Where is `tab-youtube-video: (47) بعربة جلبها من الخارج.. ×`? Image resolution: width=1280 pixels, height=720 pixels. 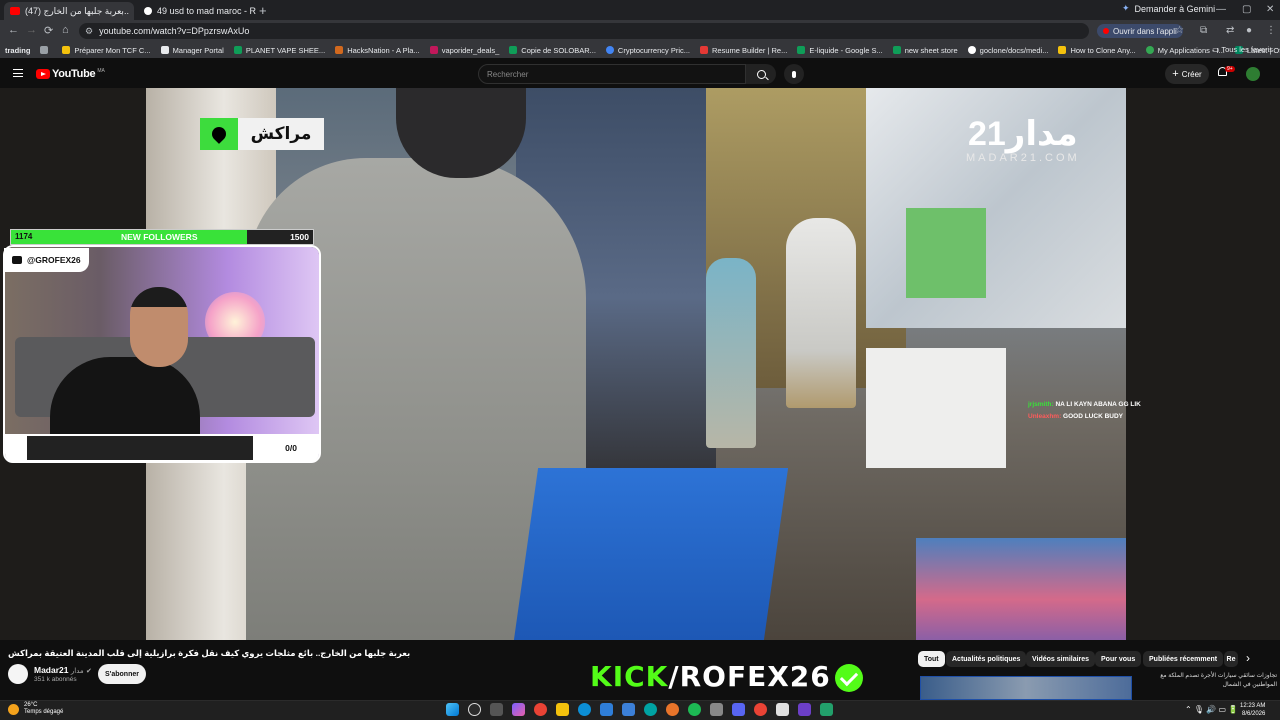 tab-youtube-video: (47) بعربة جلبها من الخارج.. × is located at coordinates (69, 11).